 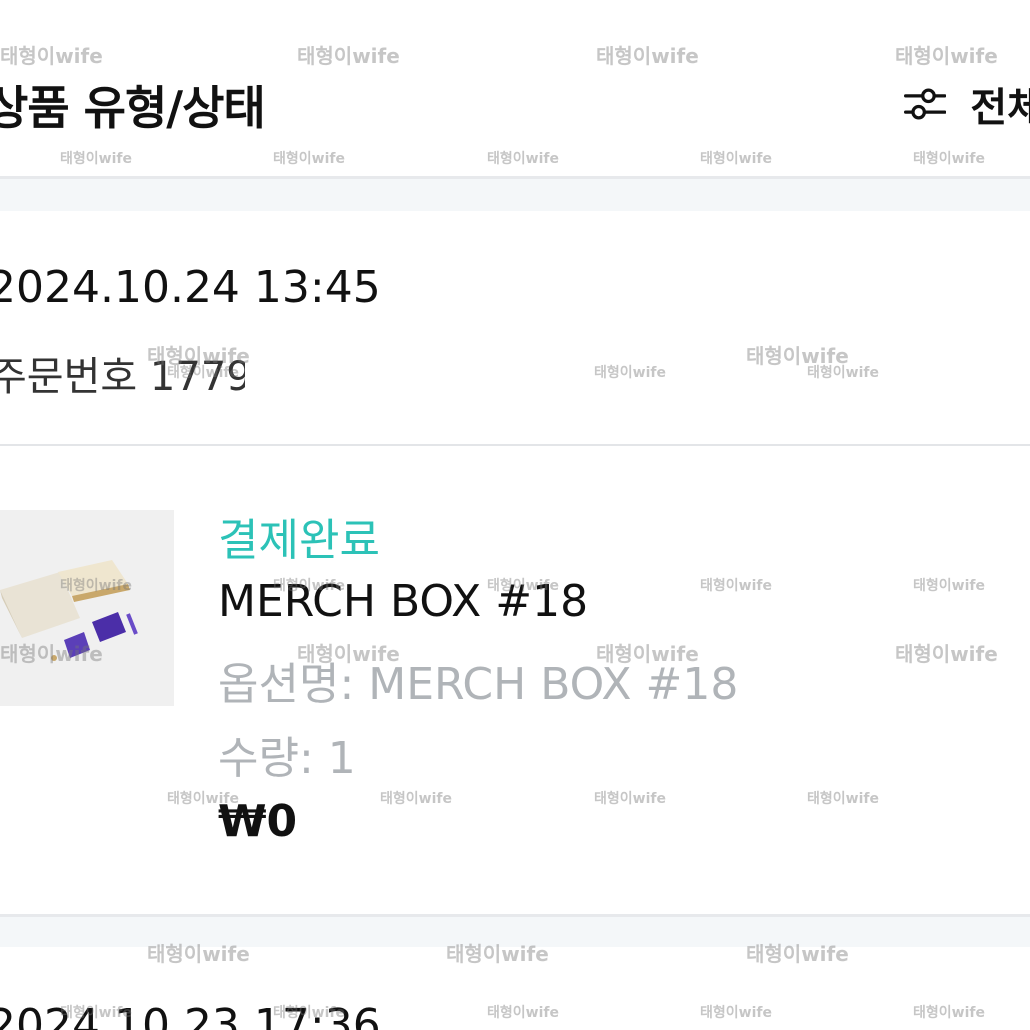 What do you see at coordinates (133, 108) in the screenshot?
I see `page-title: 상품 유형/상태` at bounding box center [133, 108].